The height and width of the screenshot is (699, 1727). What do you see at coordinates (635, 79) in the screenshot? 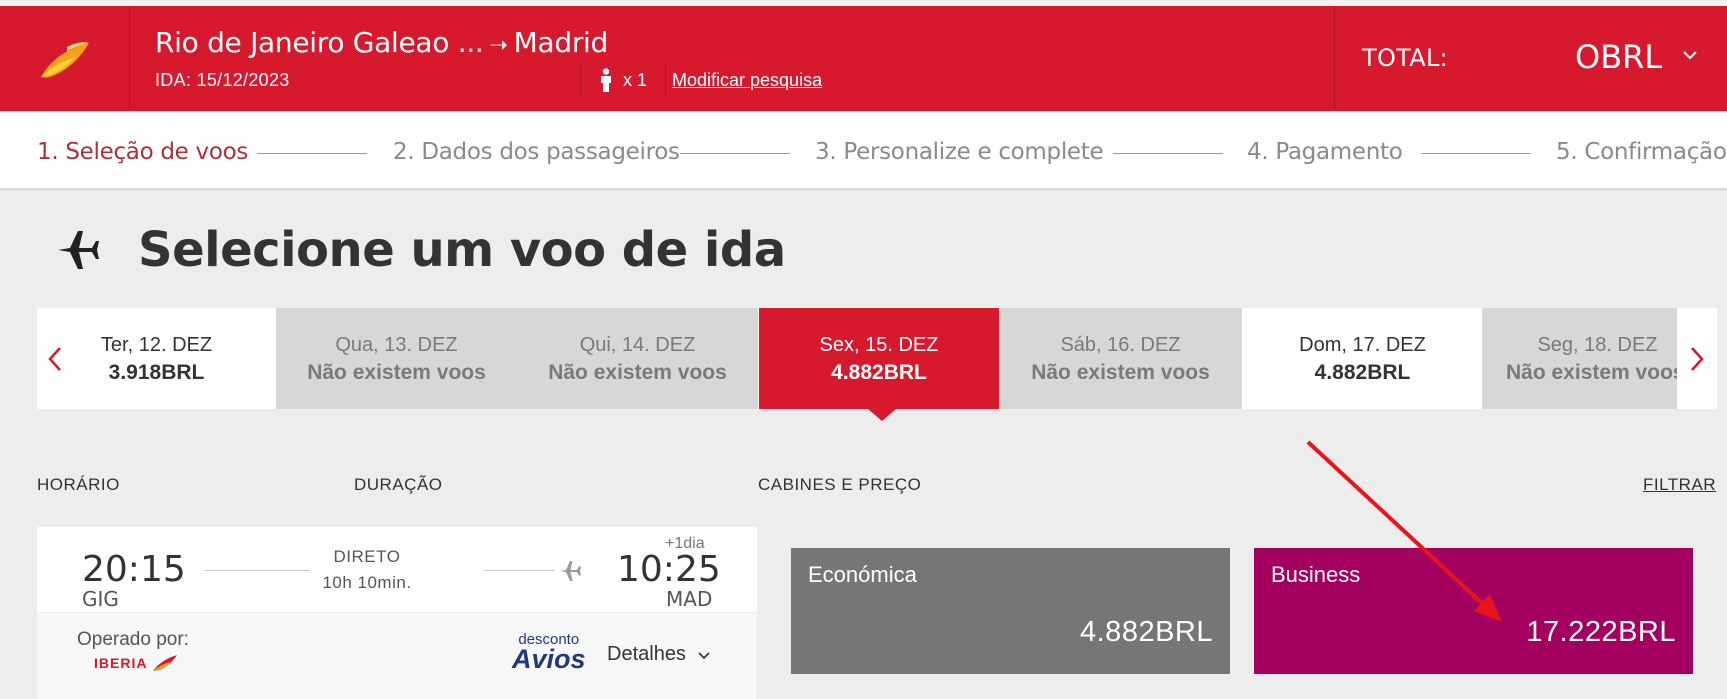
I see `passenger-count-label: x 1` at bounding box center [635, 79].